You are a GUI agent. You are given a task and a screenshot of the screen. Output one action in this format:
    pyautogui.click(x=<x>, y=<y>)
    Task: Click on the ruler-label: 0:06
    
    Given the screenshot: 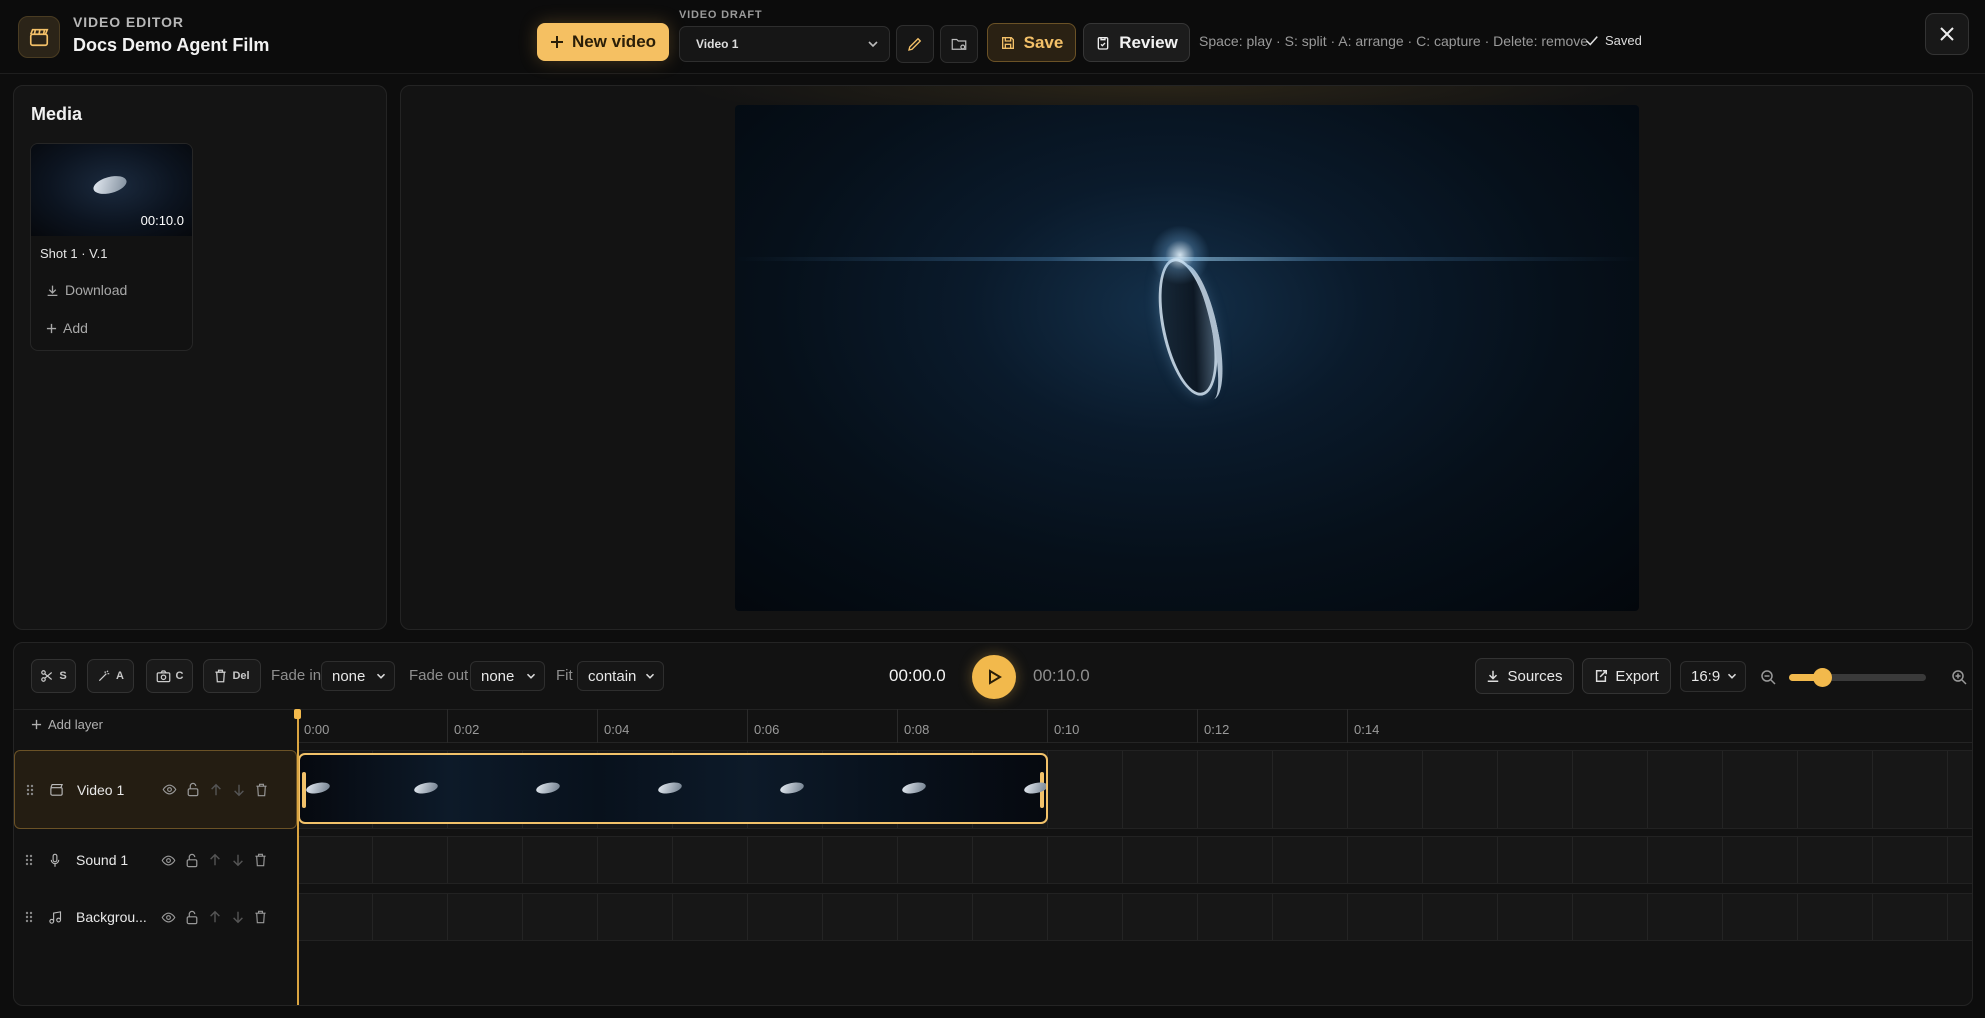 What is the action you would take?
    pyautogui.click(x=767, y=729)
    